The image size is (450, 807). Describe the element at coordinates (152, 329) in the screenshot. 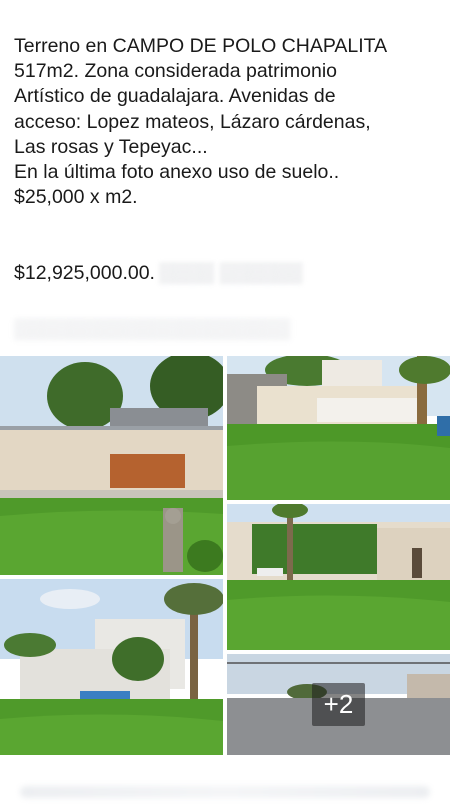

I see `blurred-phone-line: ▒▒▒▒▒▒▒▒▒▒▒▒▒▒▒▒▒▒▒▒` at that location.